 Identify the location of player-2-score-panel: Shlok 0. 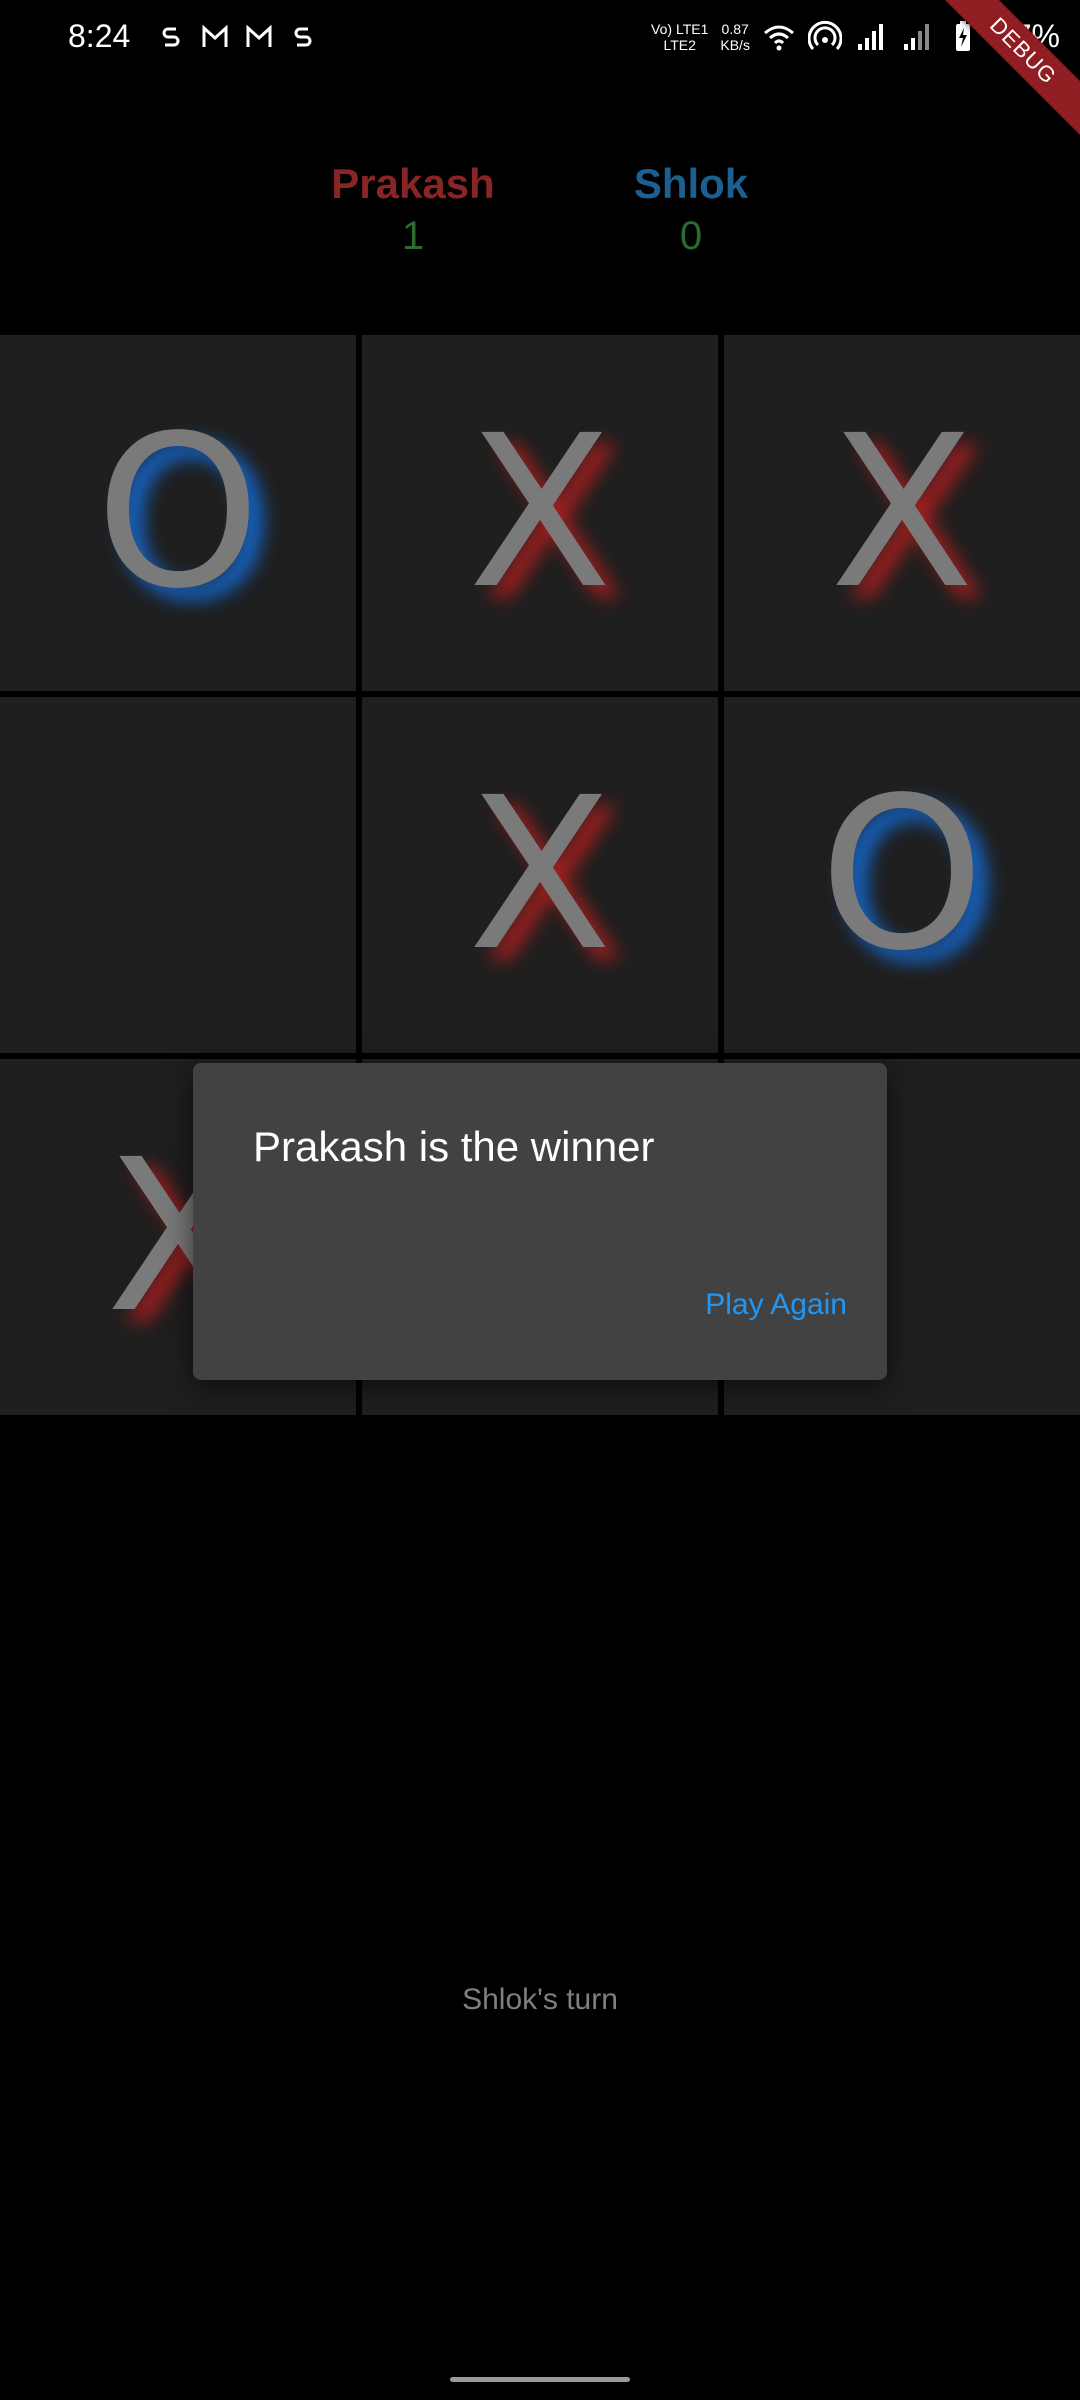
(691, 209).